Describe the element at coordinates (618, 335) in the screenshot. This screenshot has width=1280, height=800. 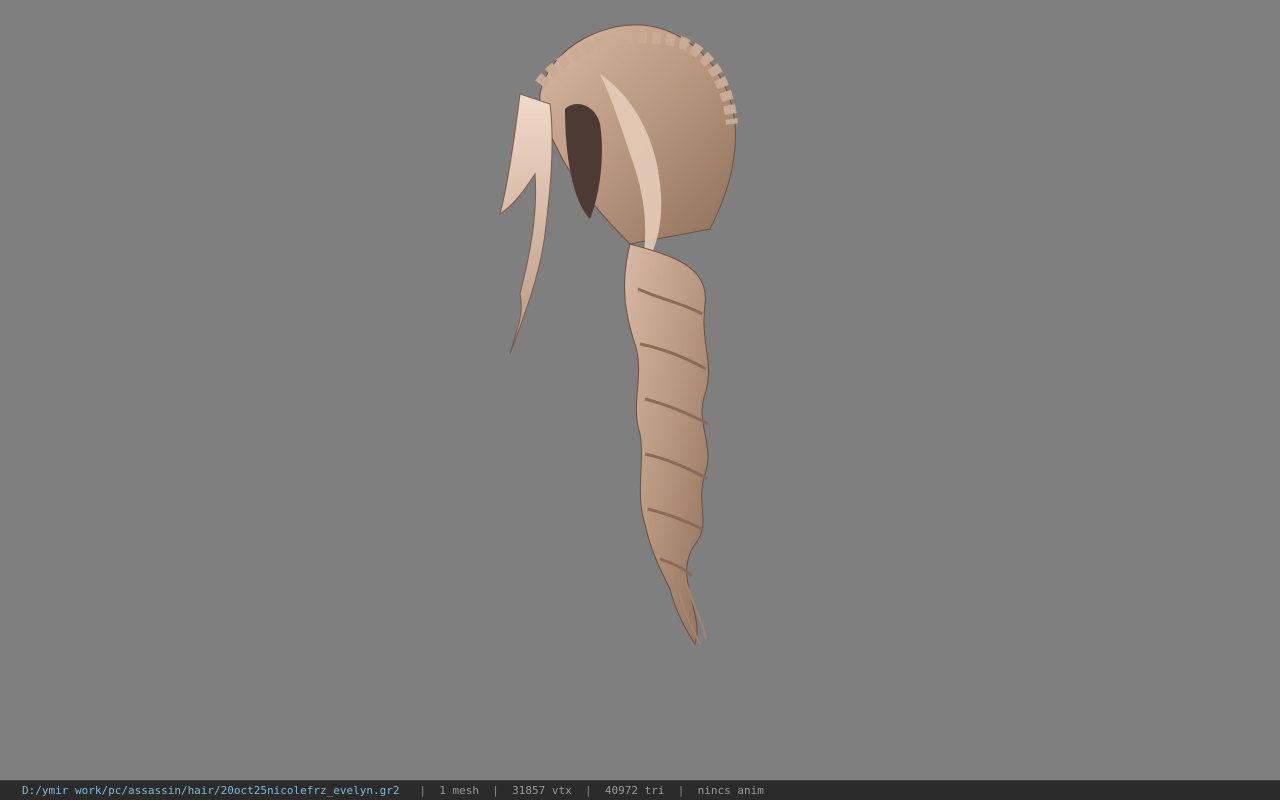
I see `hair-mesh-icon` at that location.